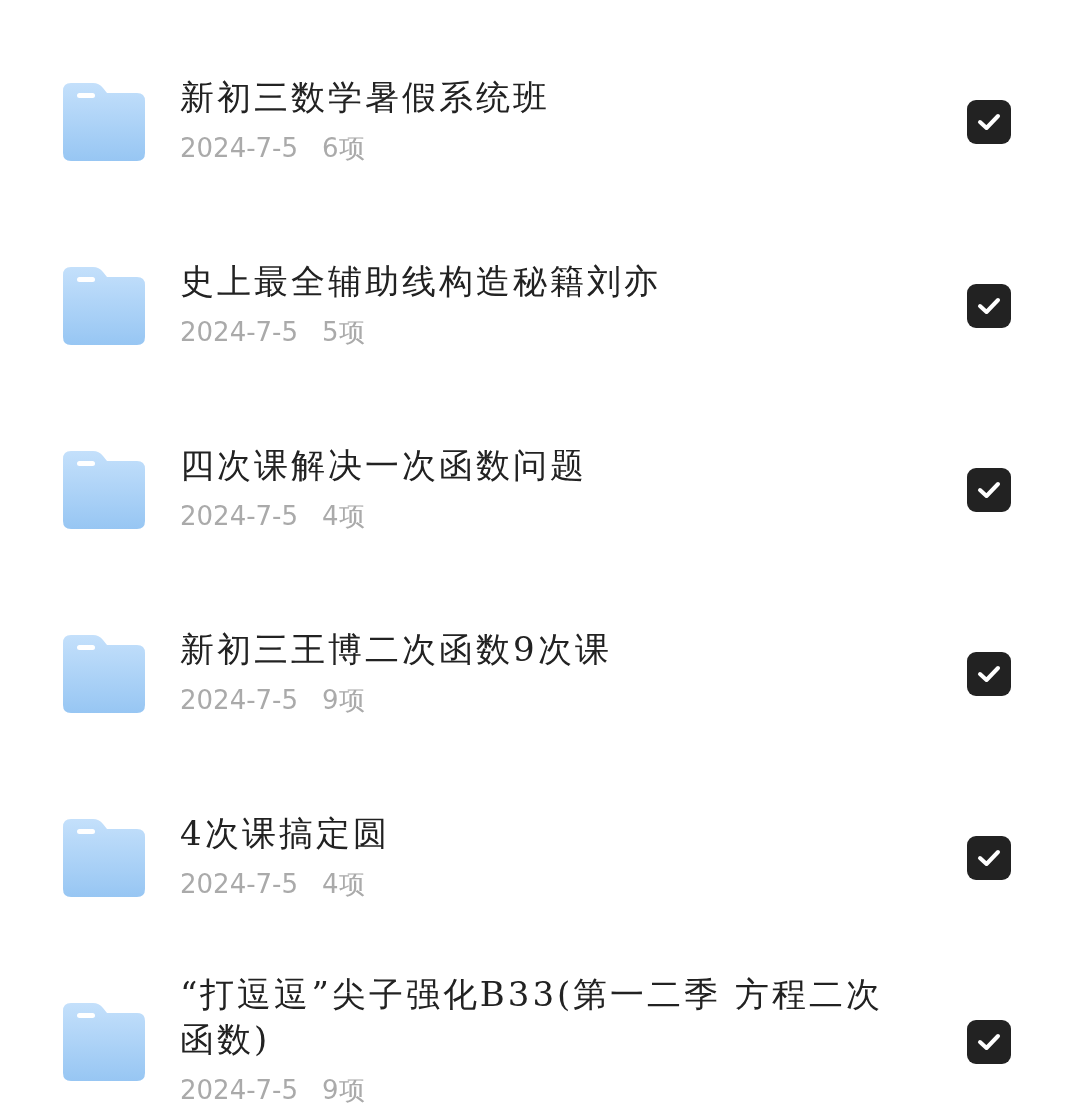 This screenshot has width=1080, height=1118. What do you see at coordinates (343, 332) in the screenshot?
I see `item-count: 5项` at bounding box center [343, 332].